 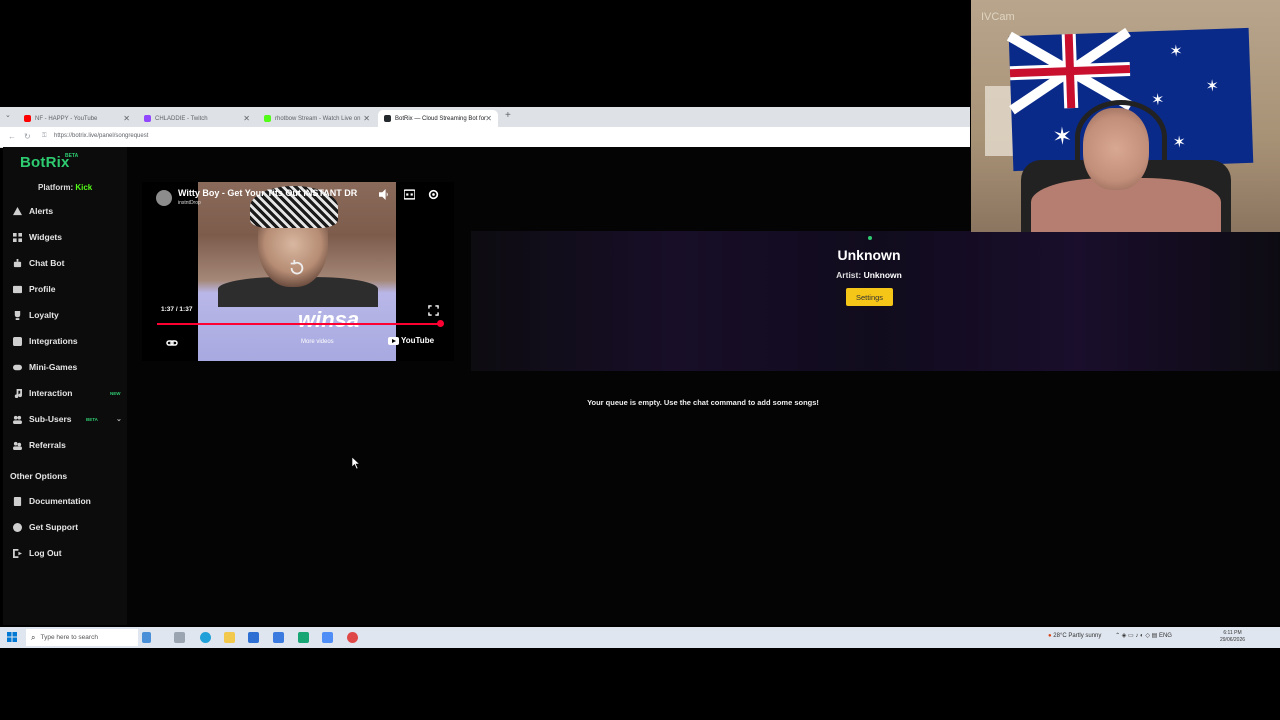 What do you see at coordinates (1165, 636) in the screenshot?
I see `language-indicator: ENG` at bounding box center [1165, 636].